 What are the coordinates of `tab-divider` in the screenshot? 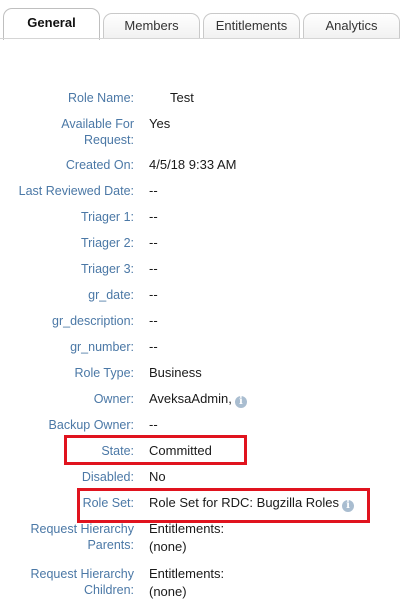 It's located at (200, 38).